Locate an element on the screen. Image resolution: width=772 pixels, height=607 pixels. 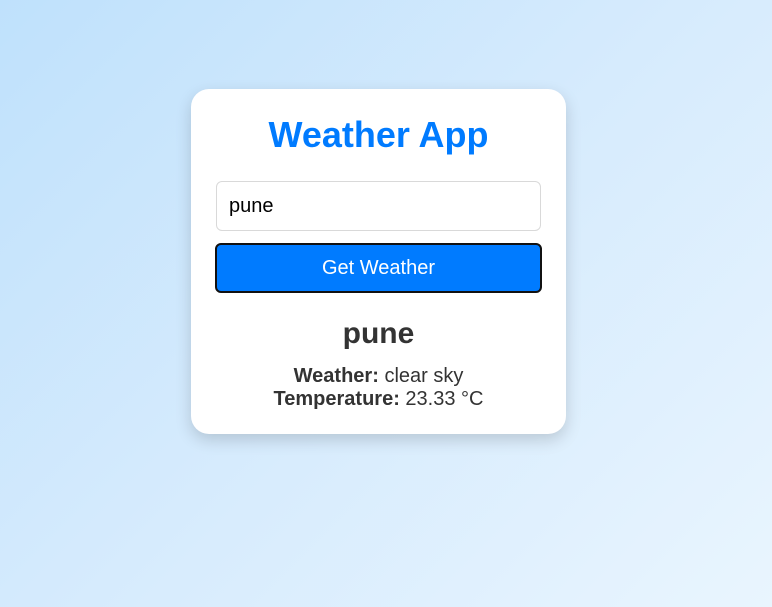
city-input is located at coordinates (378, 206).